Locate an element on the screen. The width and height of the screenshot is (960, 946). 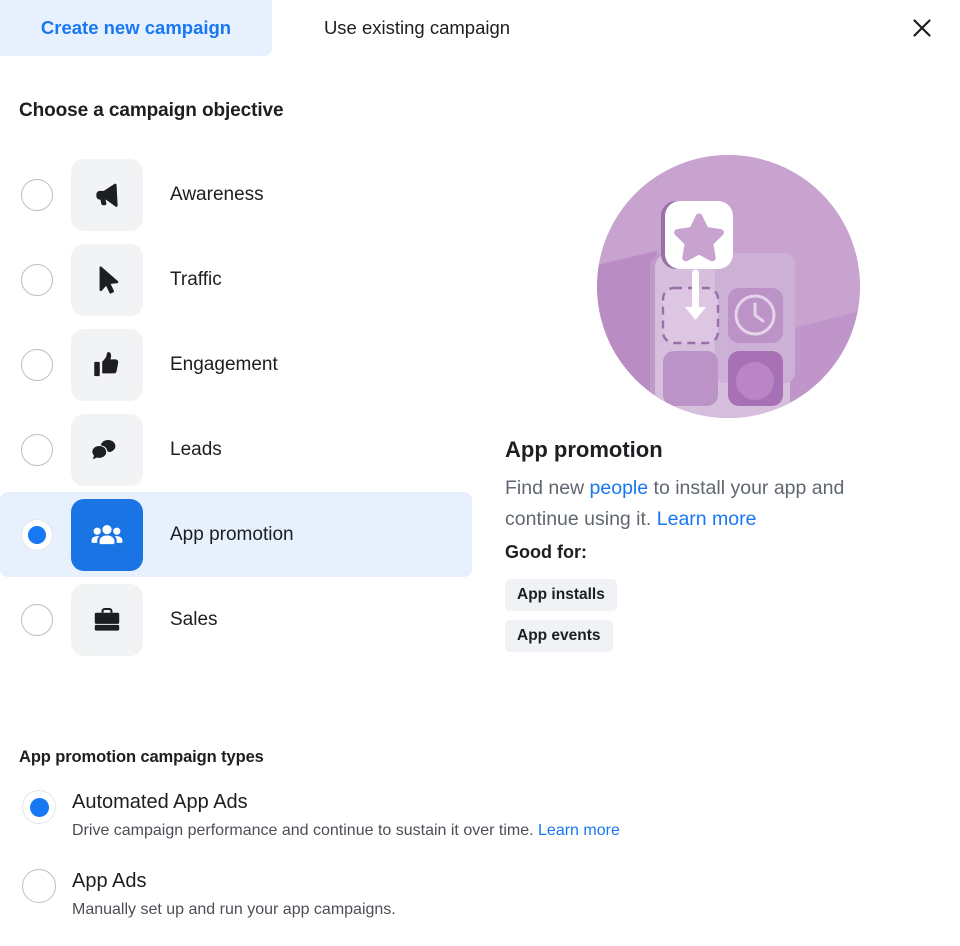
close-button is located at coordinates (922, 28).